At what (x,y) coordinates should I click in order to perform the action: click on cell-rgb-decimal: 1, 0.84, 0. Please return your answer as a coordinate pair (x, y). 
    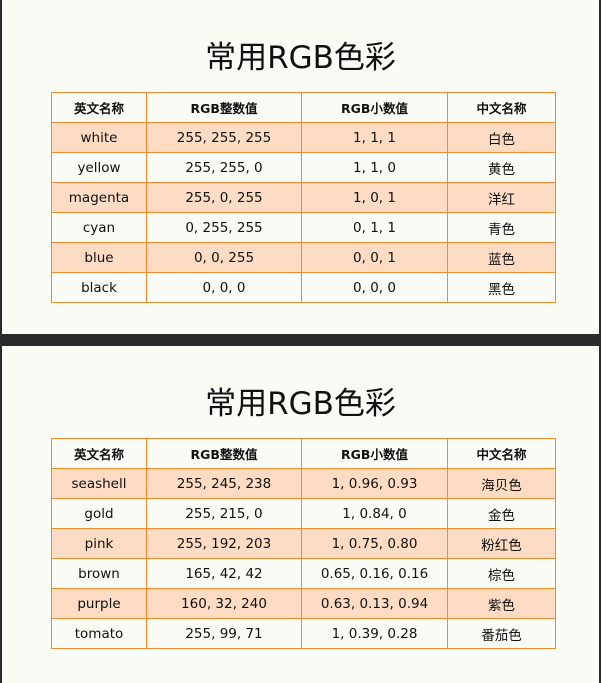
    Looking at the image, I should click on (374, 513).